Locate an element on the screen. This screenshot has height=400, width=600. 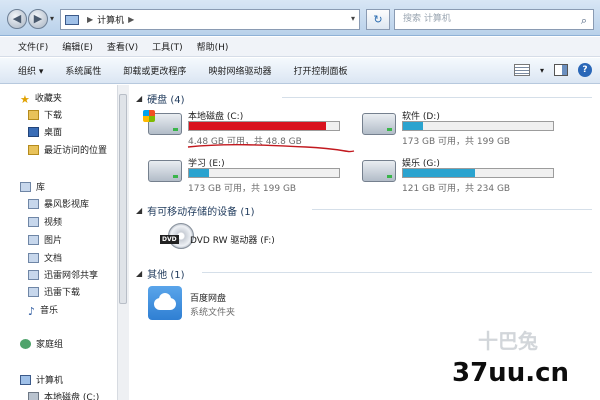
sidebar-item-local-disk-c: 本地磁盘 (C:) is located at coordinates (63, 395).